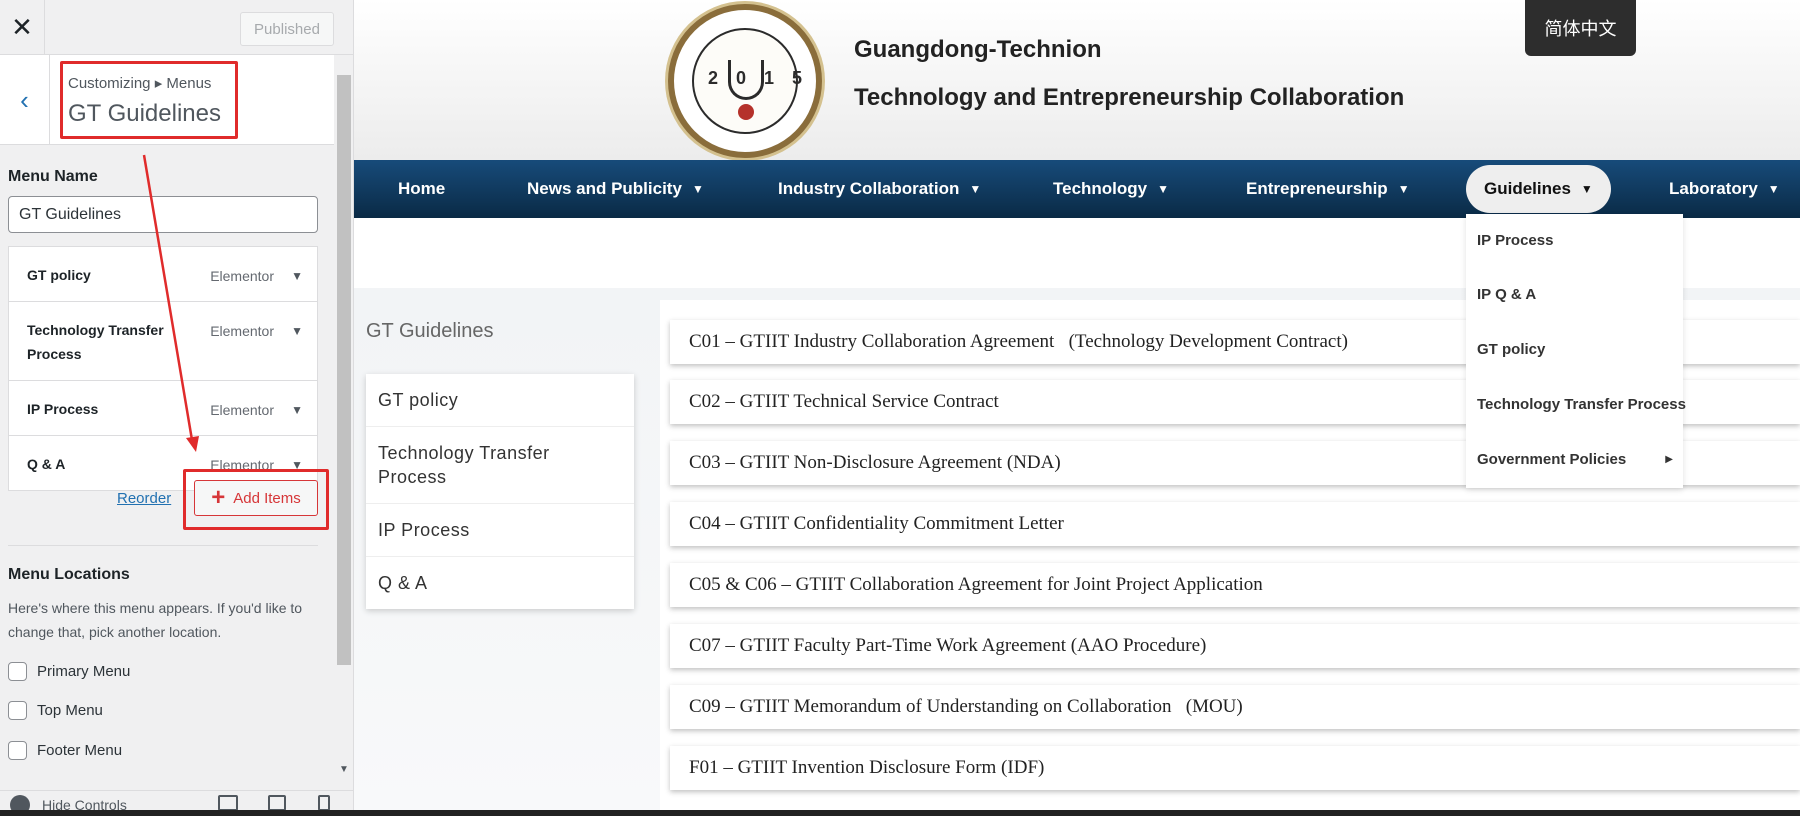 The image size is (1800, 816). Describe the element at coordinates (764, 78) in the screenshot. I see `logo-number: 2015` at that location.